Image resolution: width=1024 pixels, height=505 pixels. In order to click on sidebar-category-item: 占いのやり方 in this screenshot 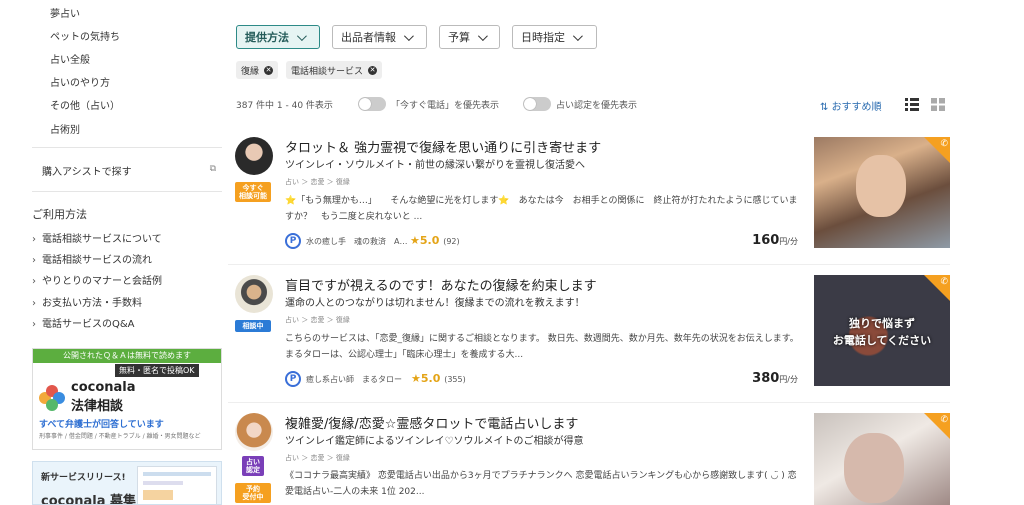, I will do `click(80, 81)`.